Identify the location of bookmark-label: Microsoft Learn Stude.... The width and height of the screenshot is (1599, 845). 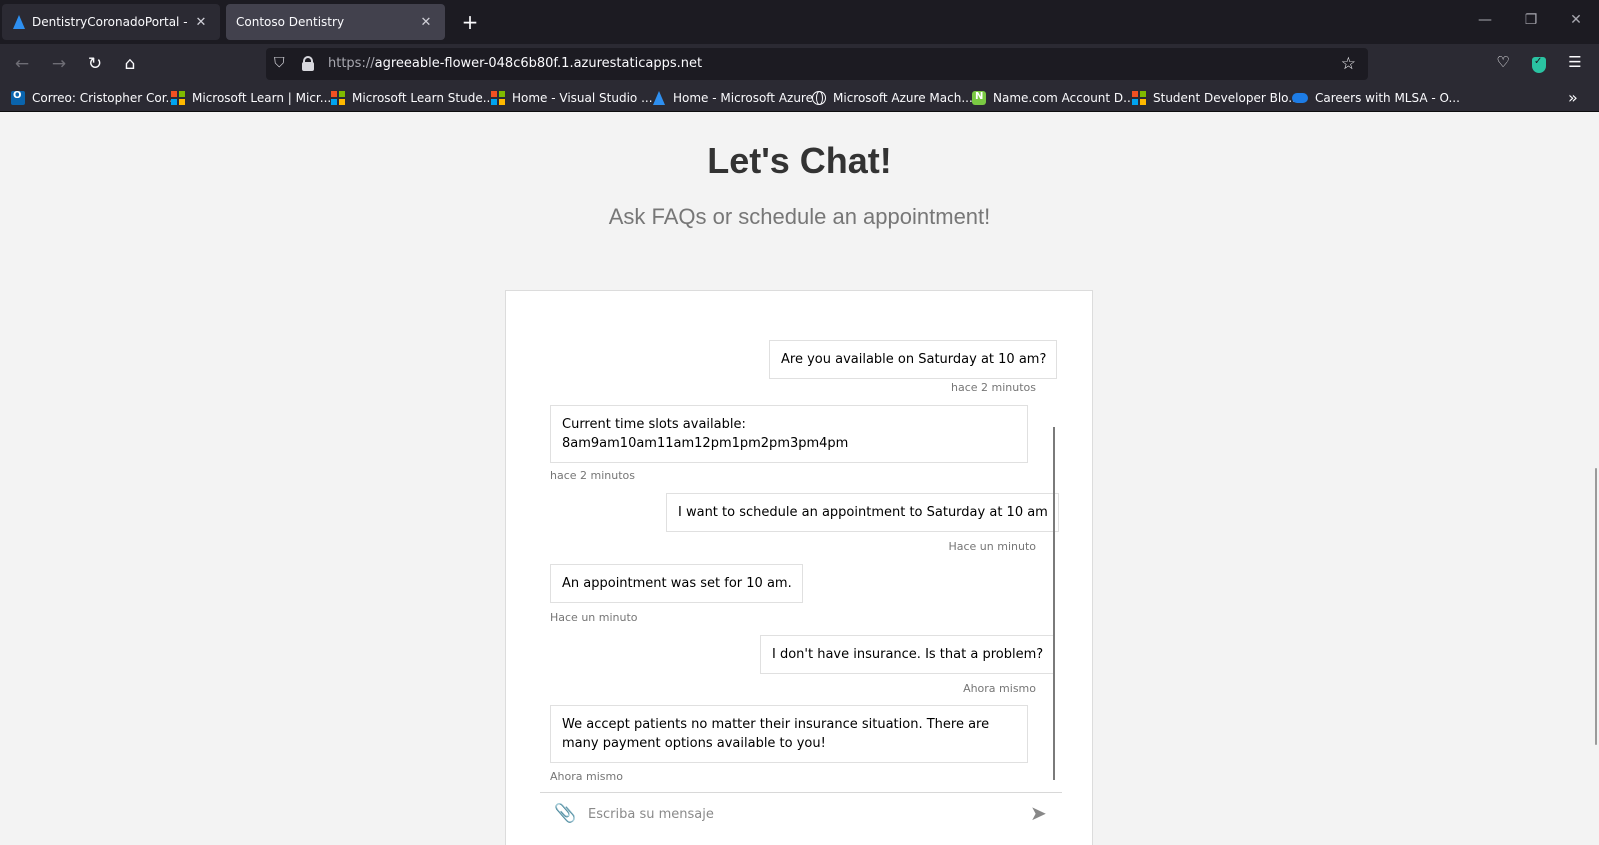
(423, 98).